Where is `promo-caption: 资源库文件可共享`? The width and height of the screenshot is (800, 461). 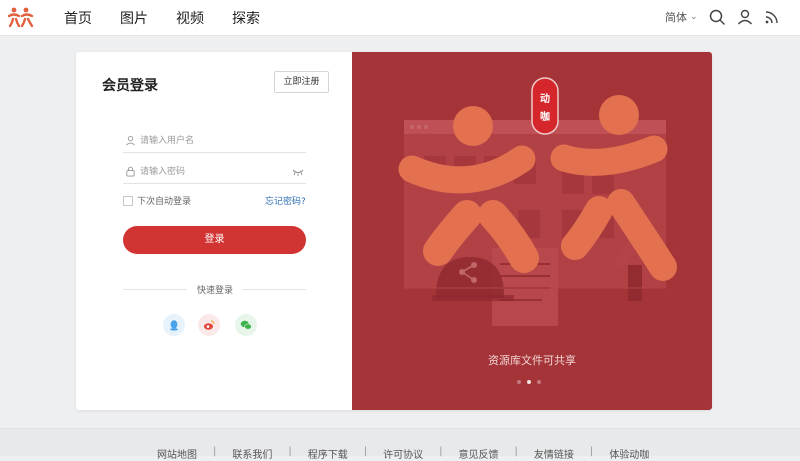
promo-caption: 资源库文件可共享 is located at coordinates (532, 360).